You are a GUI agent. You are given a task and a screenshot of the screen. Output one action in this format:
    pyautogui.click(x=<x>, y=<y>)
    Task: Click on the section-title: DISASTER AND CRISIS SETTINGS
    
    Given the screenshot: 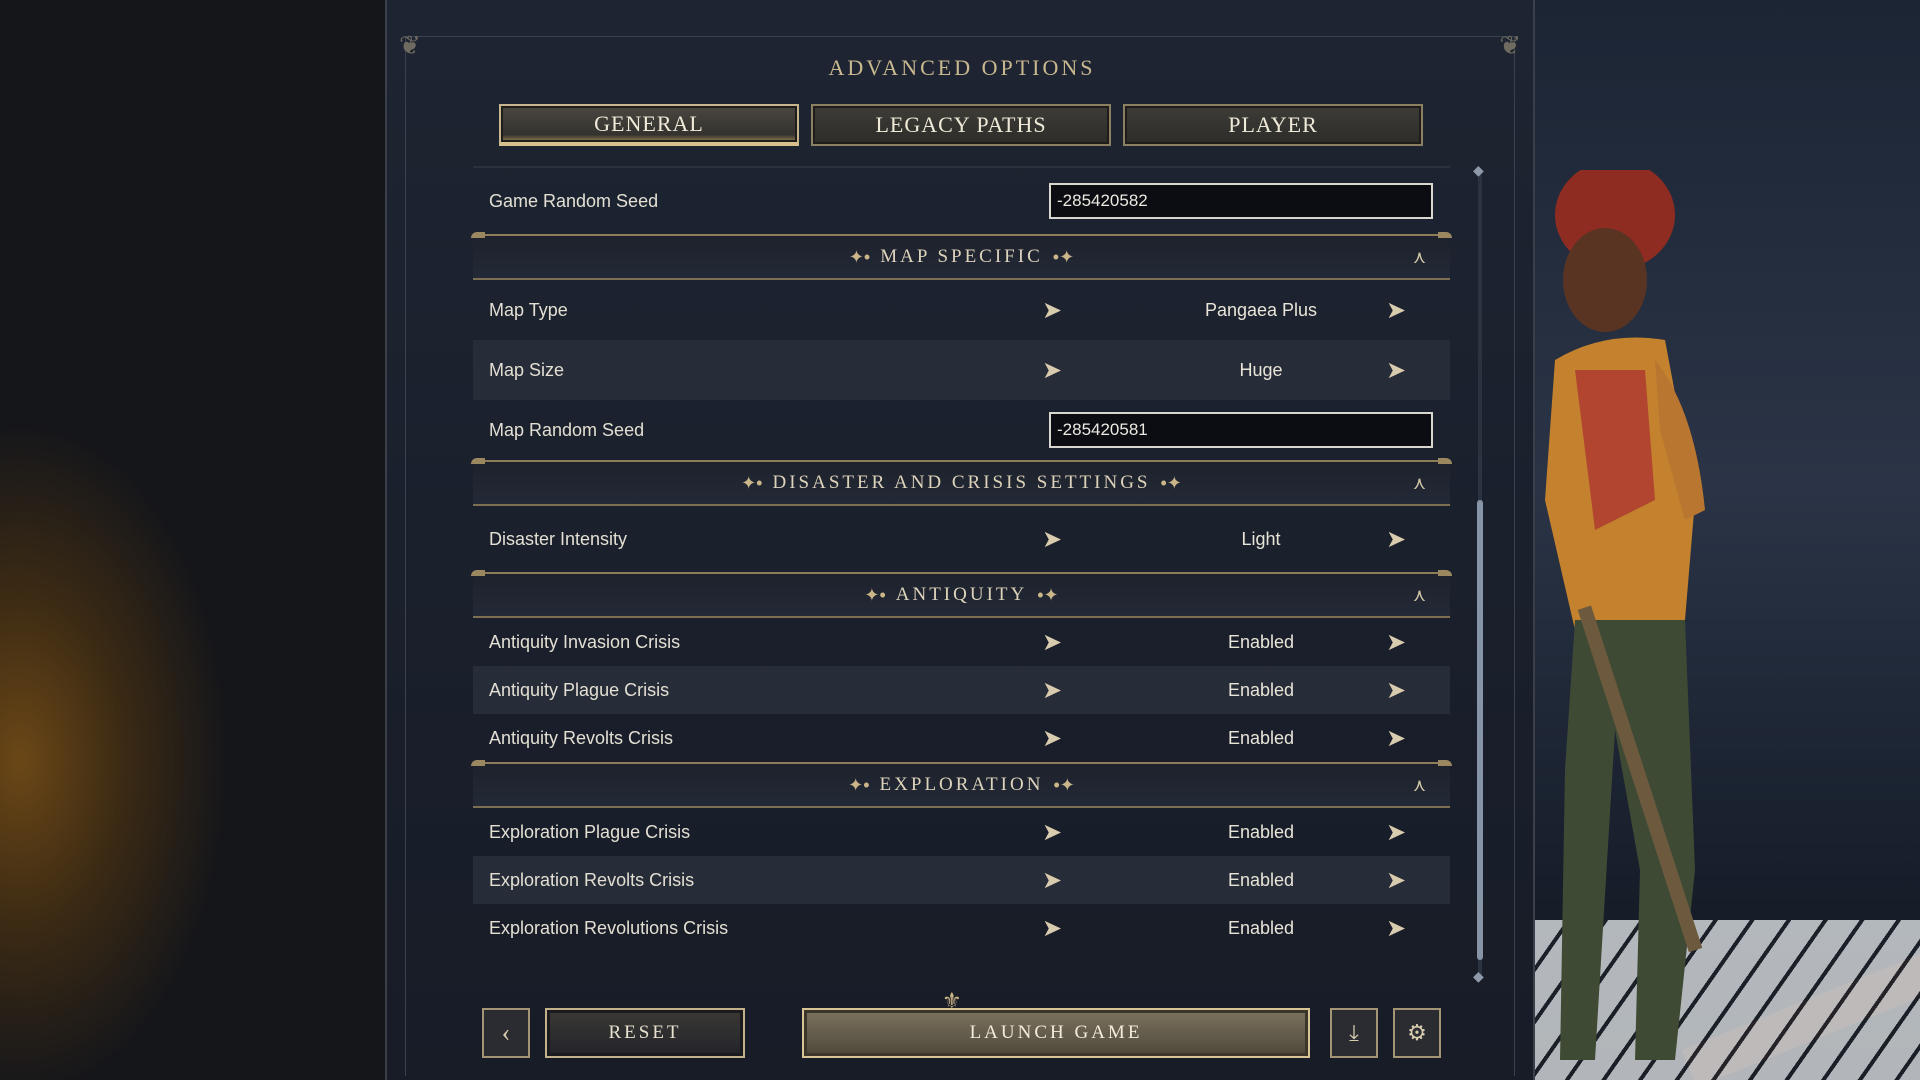 What is the action you would take?
    pyautogui.click(x=961, y=482)
    